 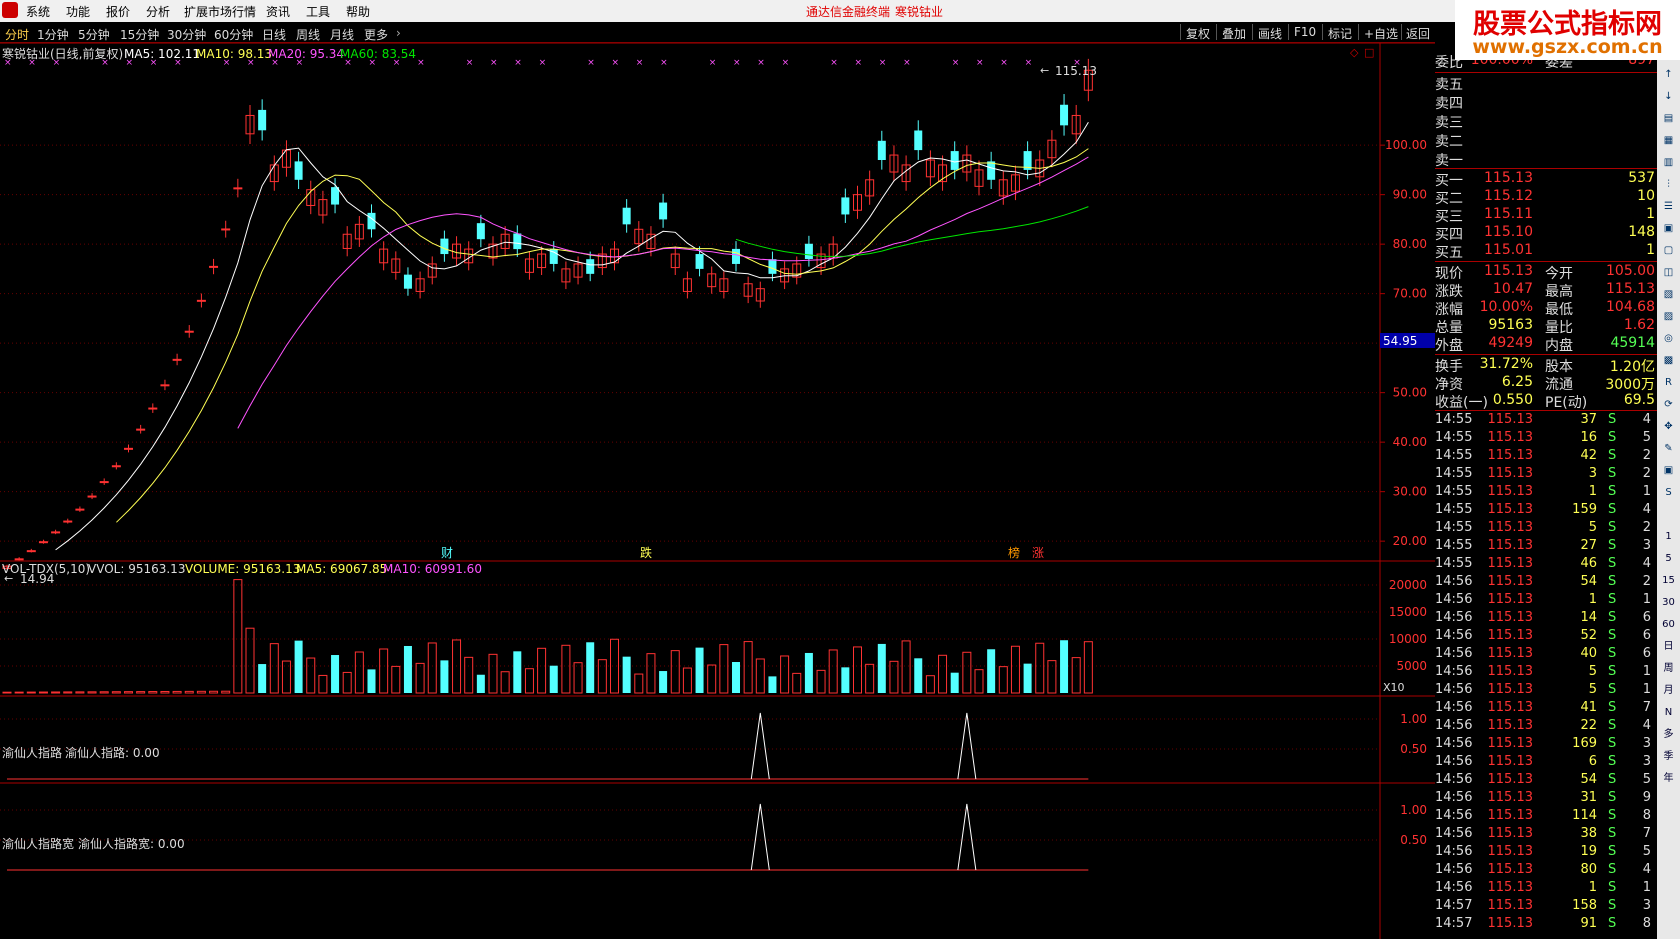 What do you see at coordinates (1668, 427) in the screenshot?
I see `move-icon: ✥` at bounding box center [1668, 427].